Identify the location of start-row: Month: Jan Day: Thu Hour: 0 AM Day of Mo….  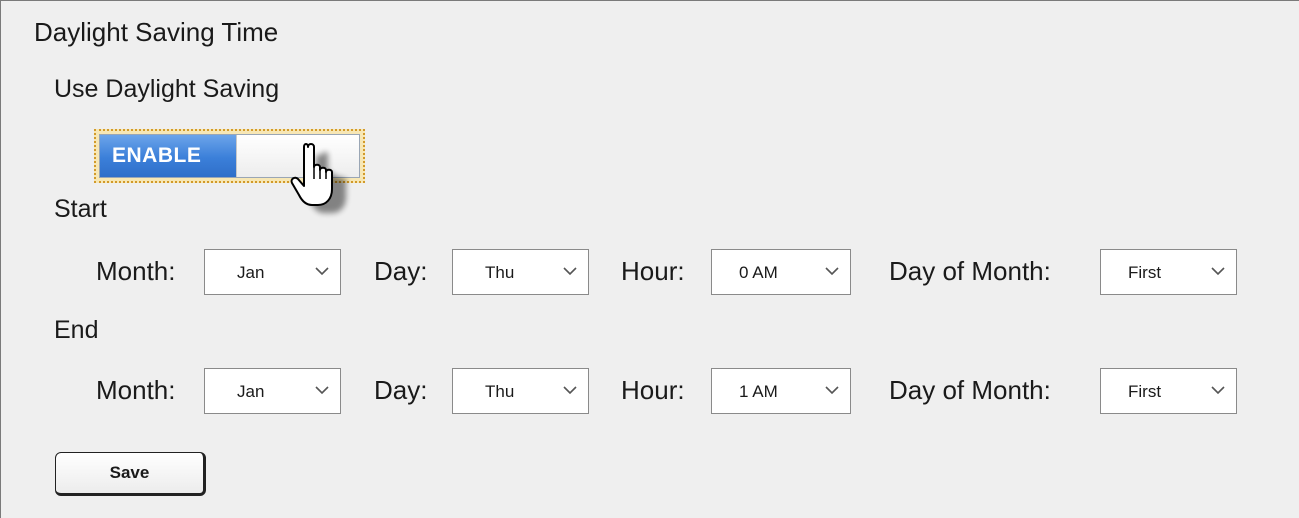
(650, 274).